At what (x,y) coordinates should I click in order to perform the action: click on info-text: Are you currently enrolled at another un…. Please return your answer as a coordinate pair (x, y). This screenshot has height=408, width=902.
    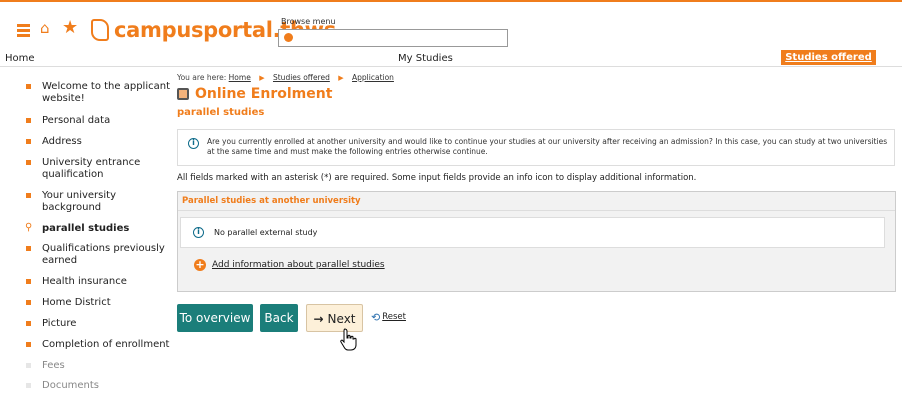
    Looking at the image, I should click on (547, 146).